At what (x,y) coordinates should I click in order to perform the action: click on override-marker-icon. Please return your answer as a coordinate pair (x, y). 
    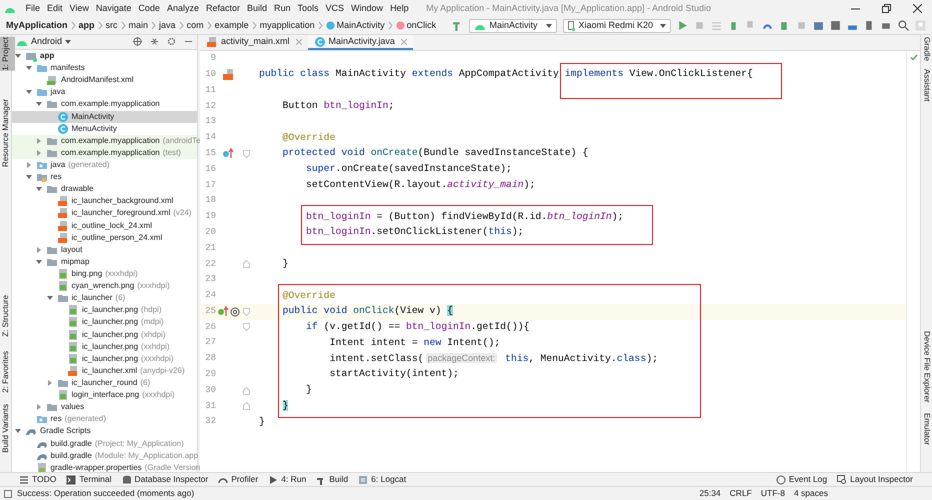
    Looking at the image, I should click on (228, 154).